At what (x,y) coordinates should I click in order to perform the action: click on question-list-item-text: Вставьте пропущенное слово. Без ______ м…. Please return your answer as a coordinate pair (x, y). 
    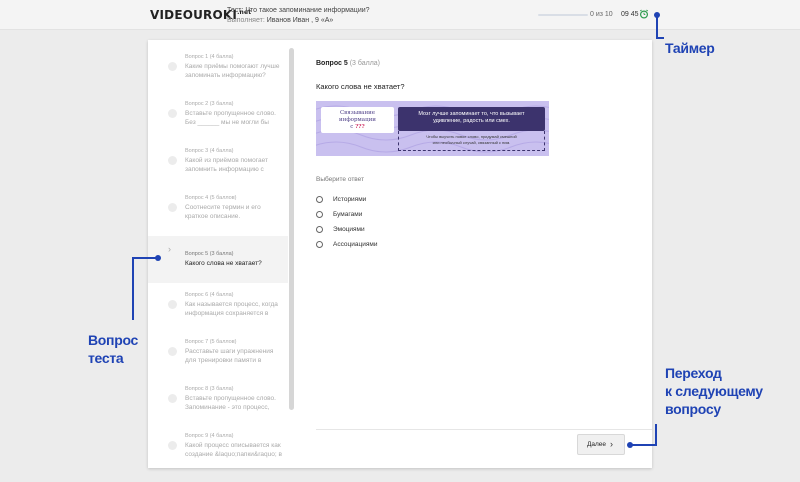
    Looking at the image, I should click on (230, 118).